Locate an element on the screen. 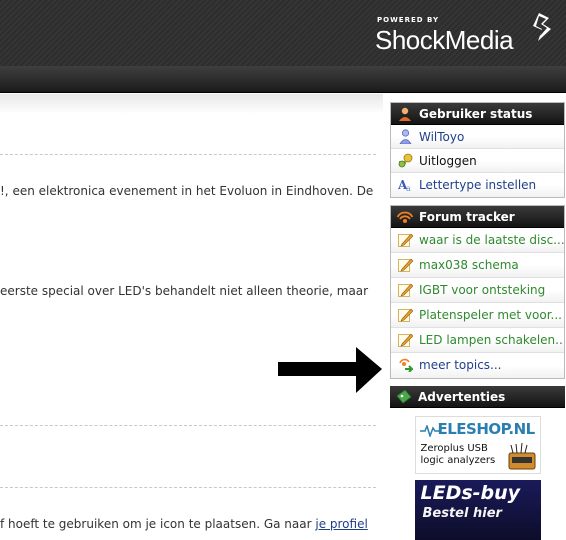 The width and height of the screenshot is (566, 540). user-status-title: Gebruiker status is located at coordinates (476, 114).